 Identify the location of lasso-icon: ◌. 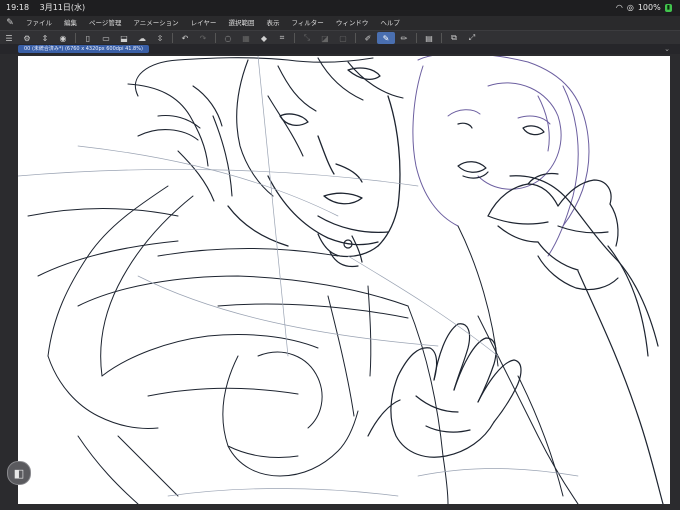
(228, 38).